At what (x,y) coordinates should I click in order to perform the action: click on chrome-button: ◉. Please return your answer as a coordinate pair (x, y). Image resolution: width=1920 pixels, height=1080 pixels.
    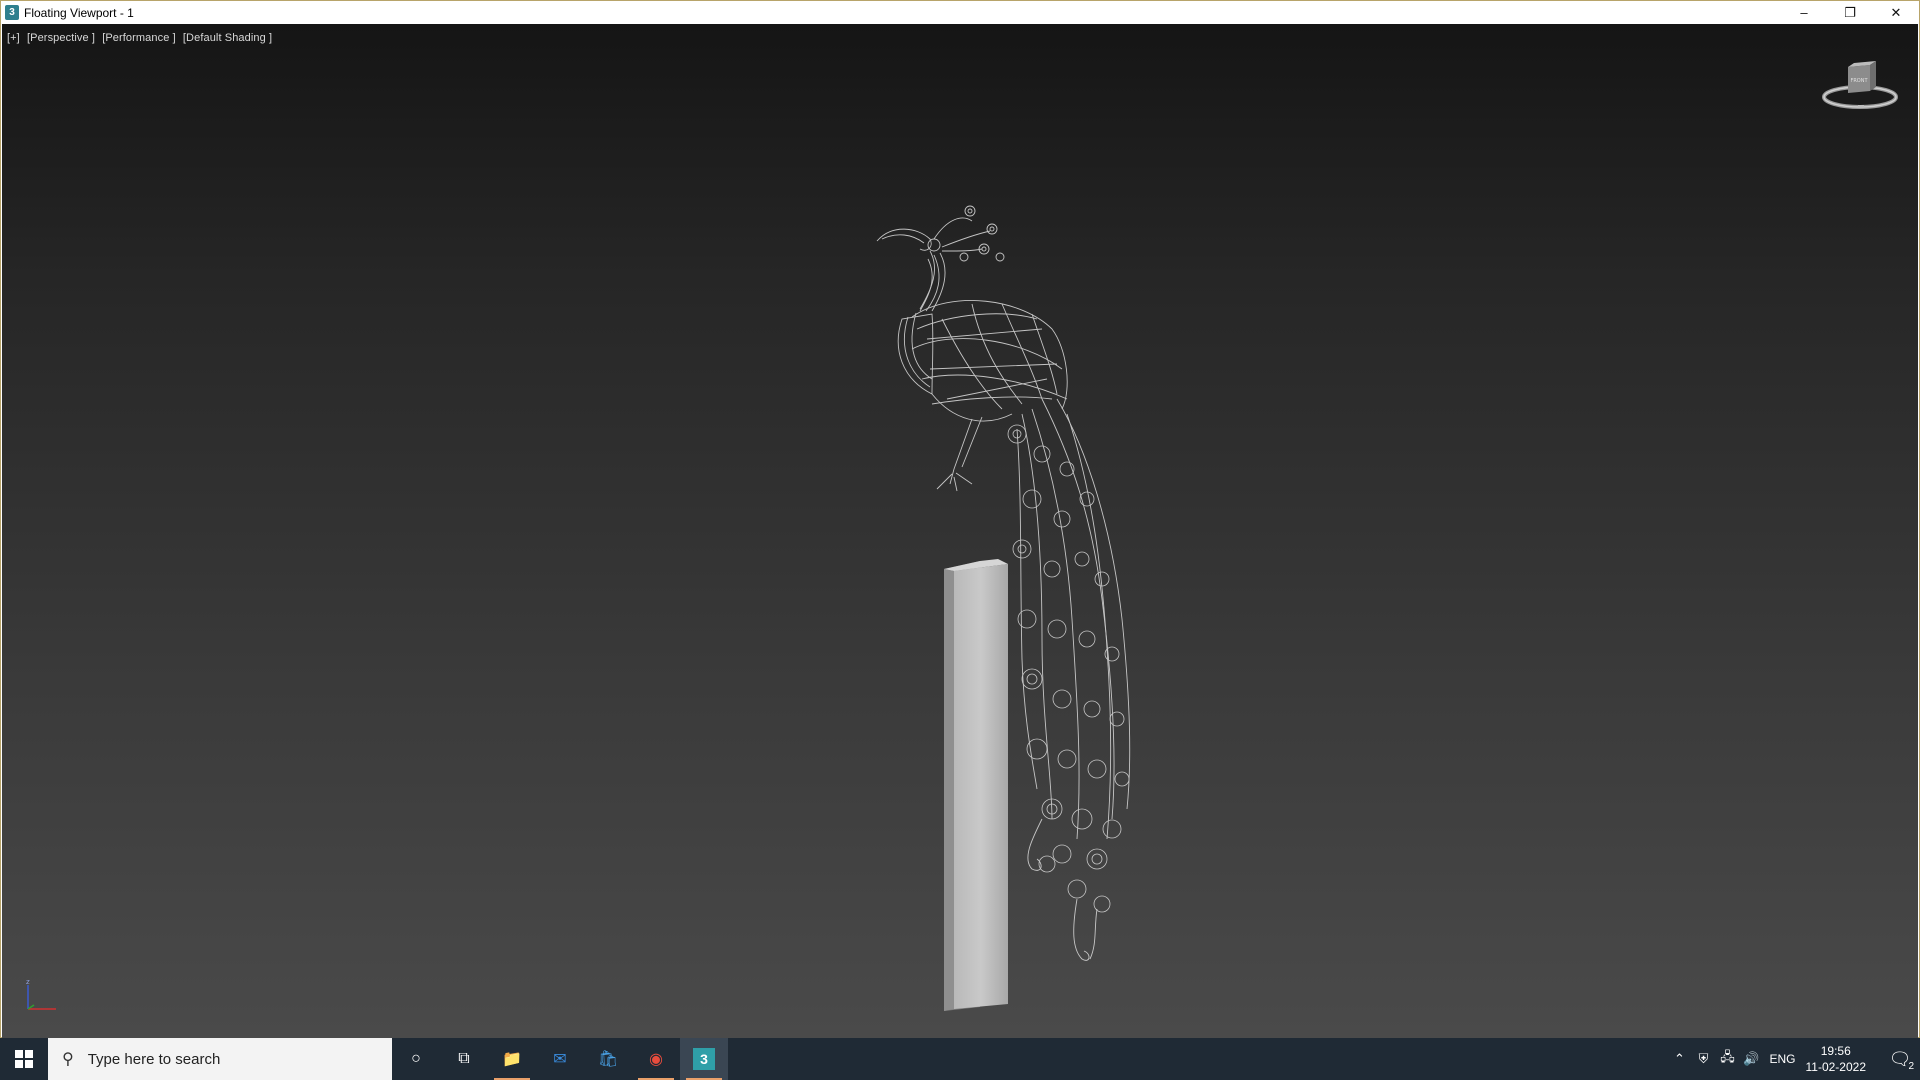
    Looking at the image, I should click on (656, 1059).